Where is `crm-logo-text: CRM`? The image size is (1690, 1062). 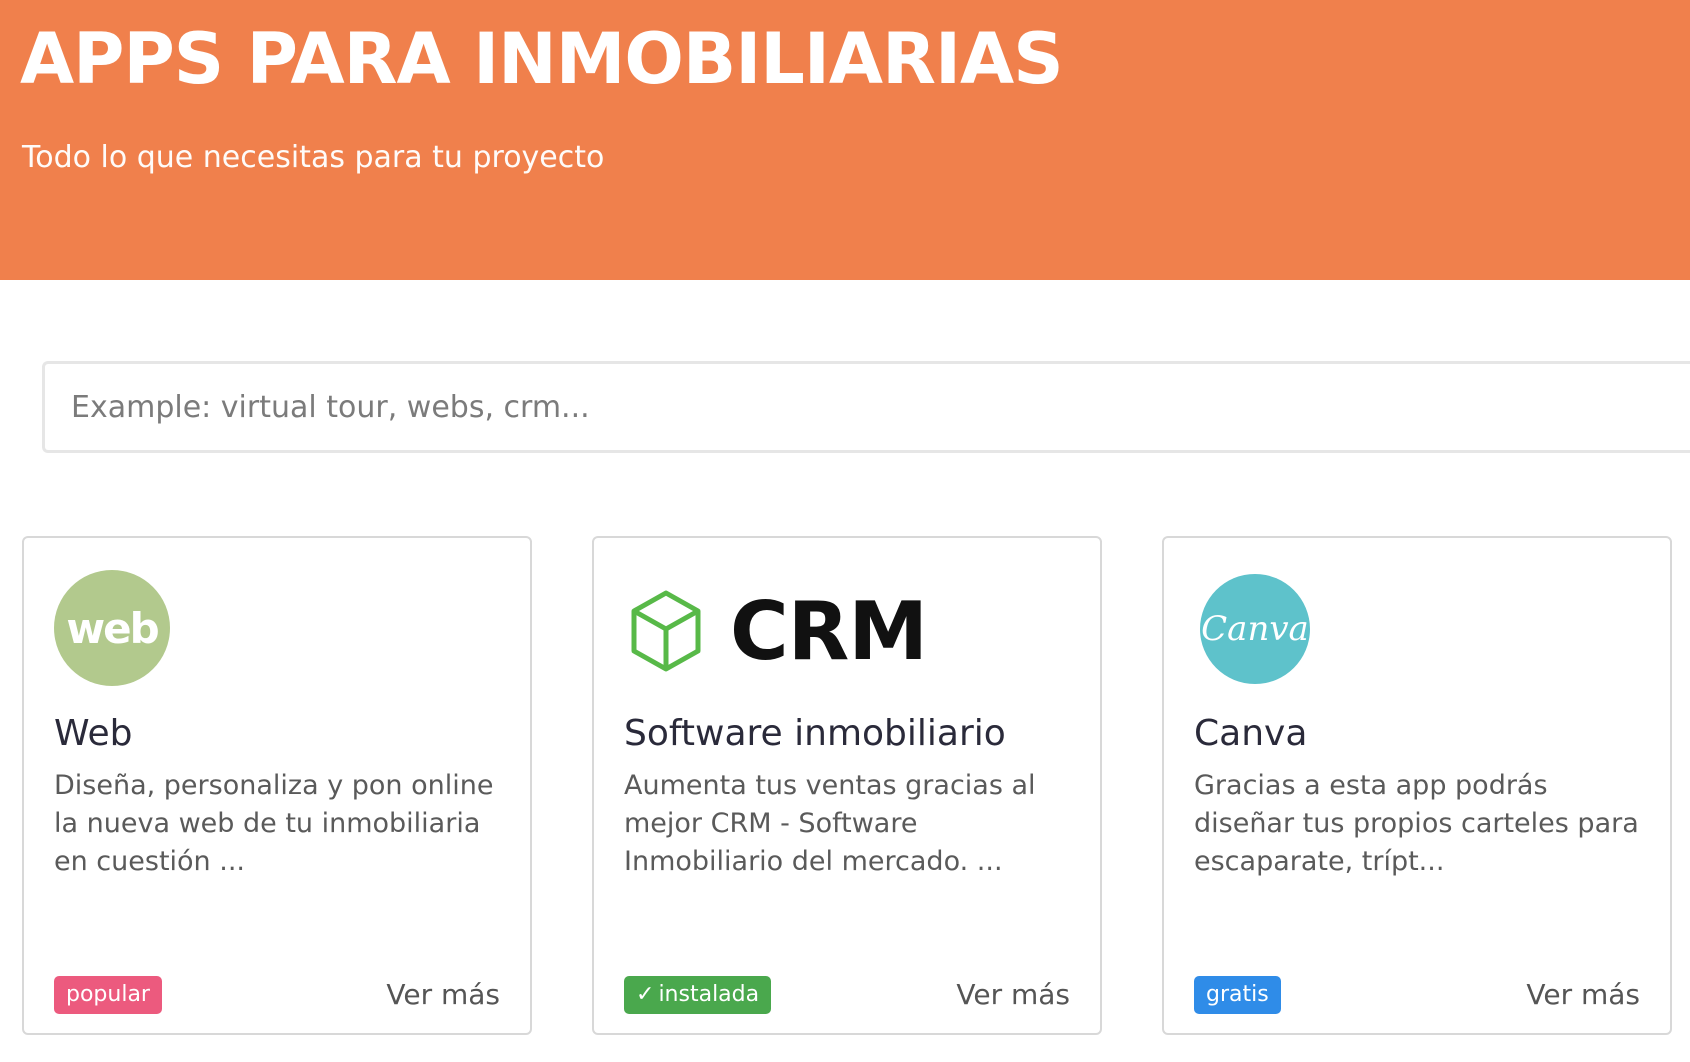 crm-logo-text: CRM is located at coordinates (829, 631).